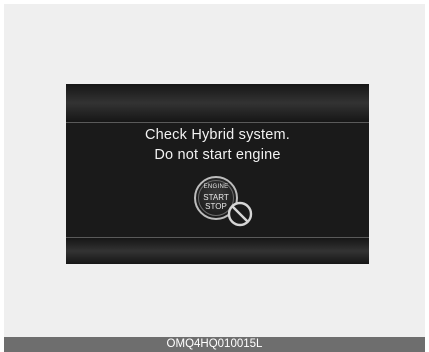 This screenshot has width=429, height=352. Describe the element at coordinates (217, 135) in the screenshot. I see `warning-message-line-1: Check Hybrid system.` at that location.